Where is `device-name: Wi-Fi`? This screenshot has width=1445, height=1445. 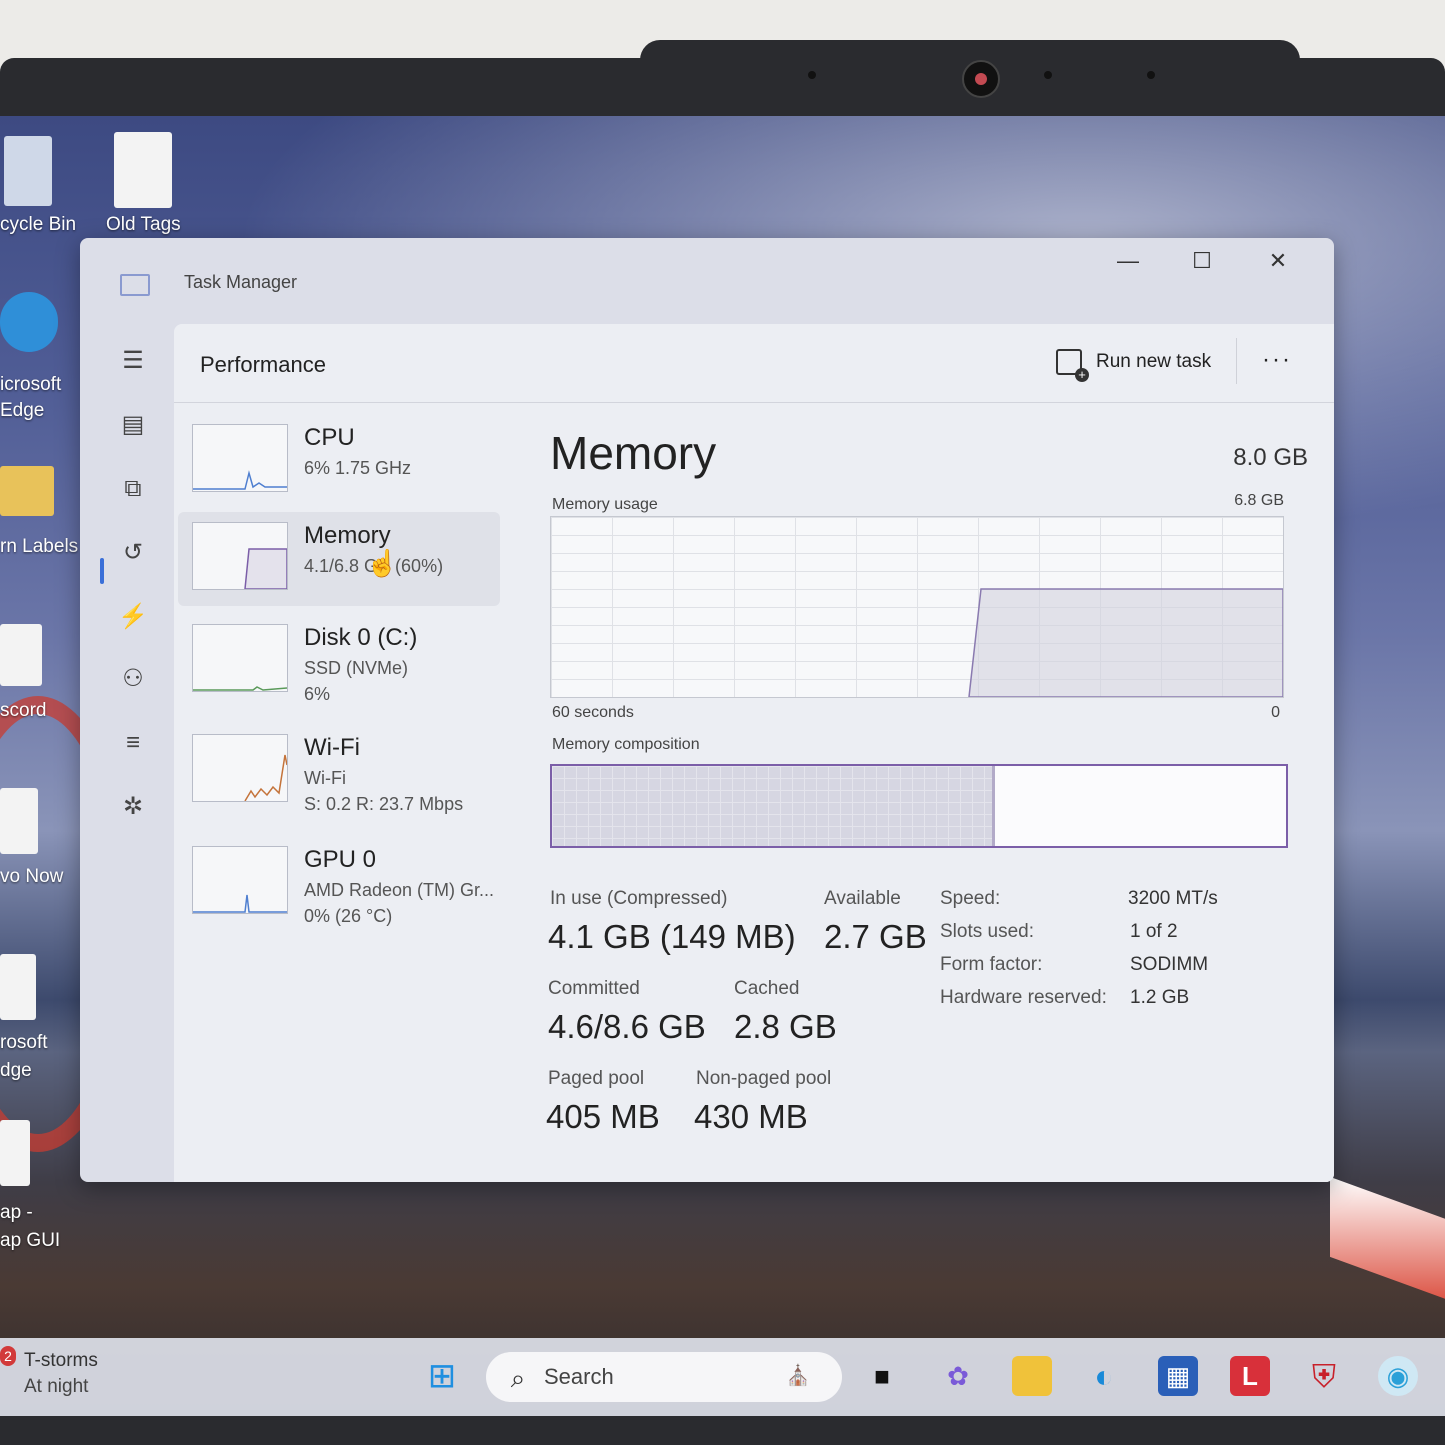 device-name: Wi-Fi is located at coordinates (332, 747).